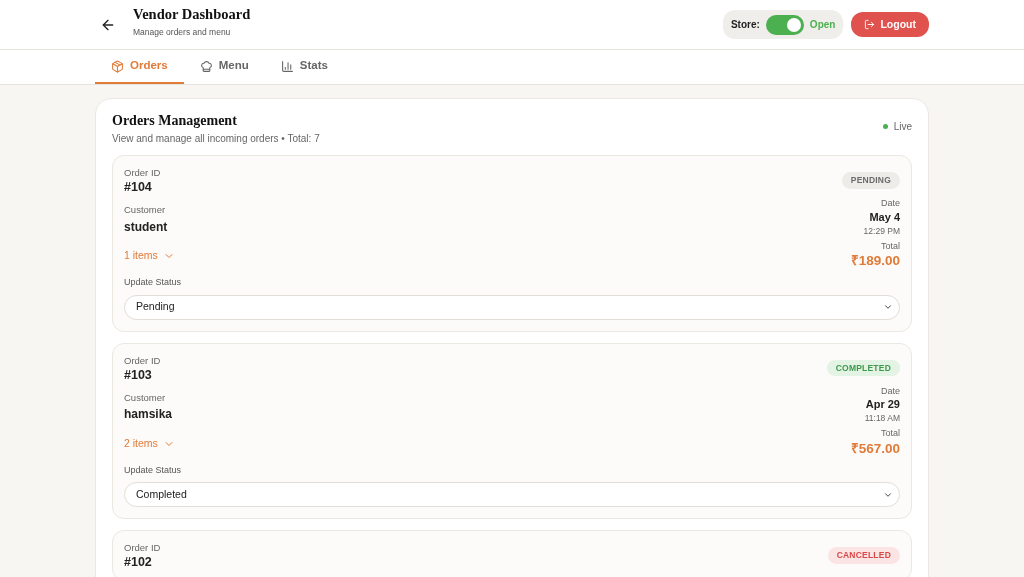 This screenshot has height=577, width=1024. What do you see at coordinates (148, 414) in the screenshot?
I see `customer-name: hamsika` at bounding box center [148, 414].